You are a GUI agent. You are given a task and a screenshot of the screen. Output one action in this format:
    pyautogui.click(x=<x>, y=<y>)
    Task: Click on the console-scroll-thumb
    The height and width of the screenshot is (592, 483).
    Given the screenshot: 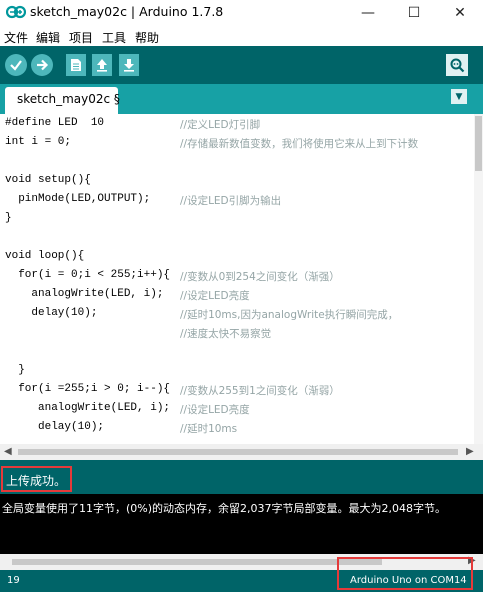 What is the action you would take?
    pyautogui.click(x=197, y=562)
    